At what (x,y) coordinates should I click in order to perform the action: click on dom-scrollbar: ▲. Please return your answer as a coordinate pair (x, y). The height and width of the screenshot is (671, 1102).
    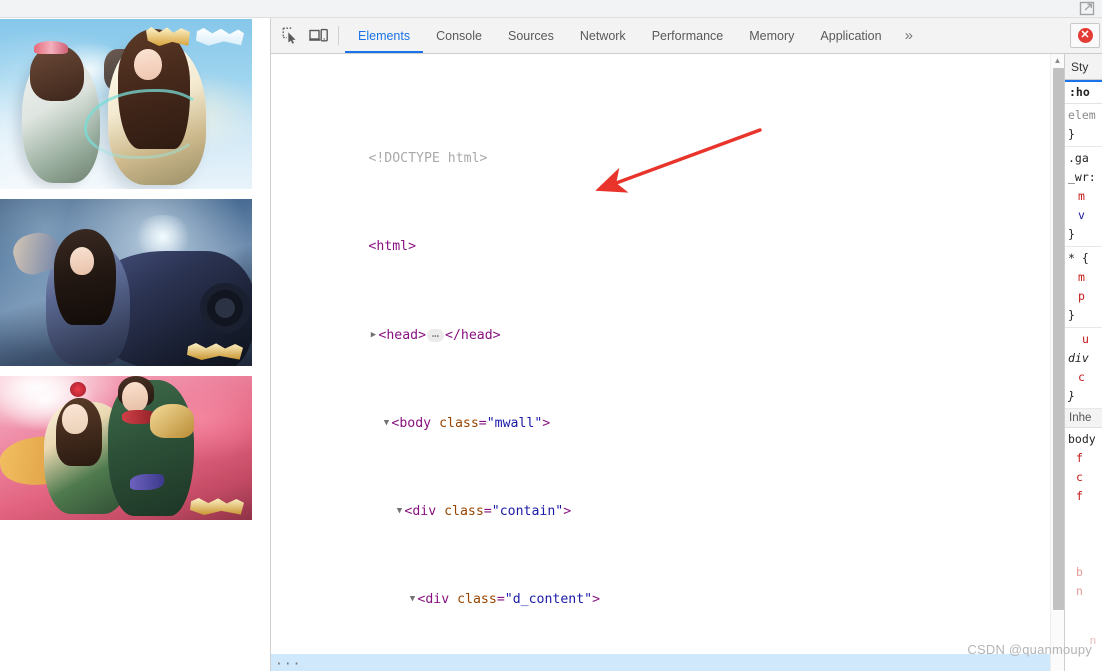
    Looking at the image, I should click on (1057, 362).